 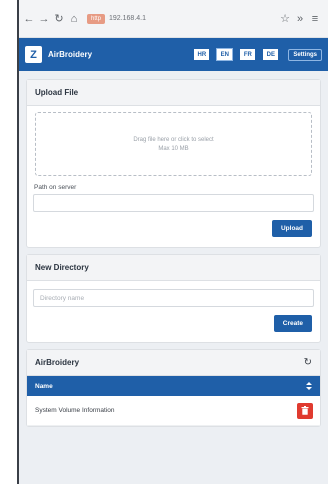 I want to click on path-label: Path on server, so click(x=55, y=187).